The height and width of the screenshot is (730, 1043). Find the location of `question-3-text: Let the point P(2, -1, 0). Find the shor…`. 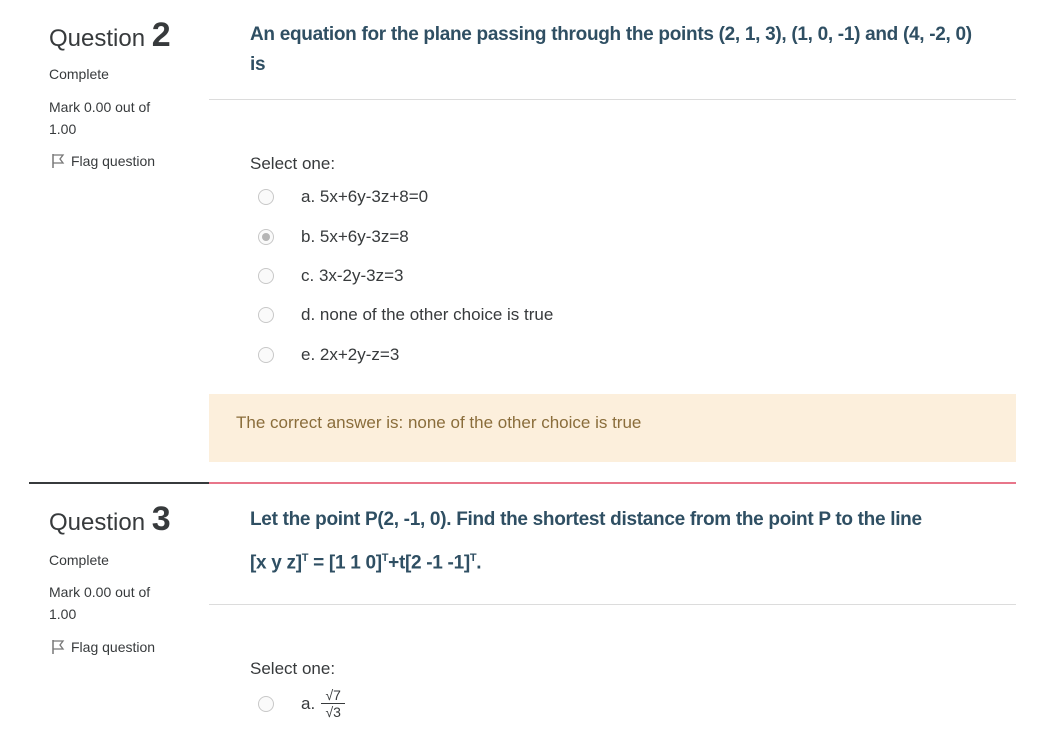

question-3-text: Let the point P(2, -1, 0). Find the shor… is located at coordinates (620, 541).